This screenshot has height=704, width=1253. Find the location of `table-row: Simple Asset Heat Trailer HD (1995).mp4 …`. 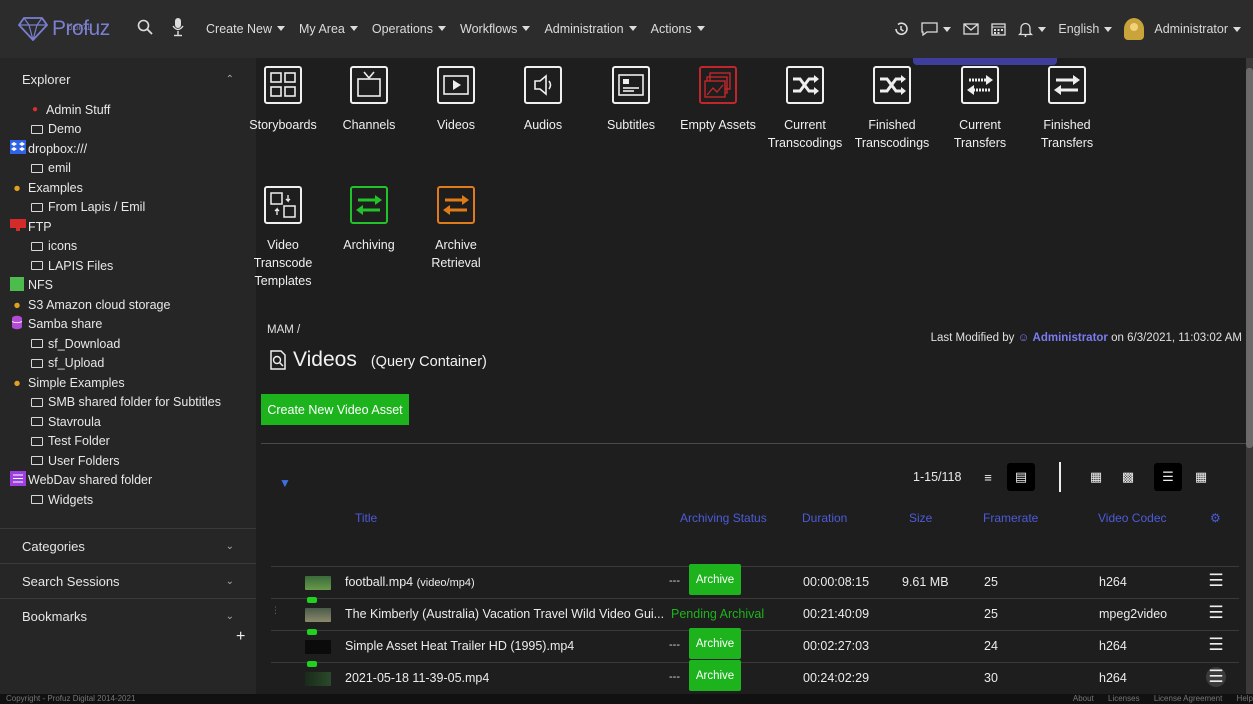

table-row: Simple Asset Heat Trailer HD (1995).mp4 … is located at coordinates (755, 645).